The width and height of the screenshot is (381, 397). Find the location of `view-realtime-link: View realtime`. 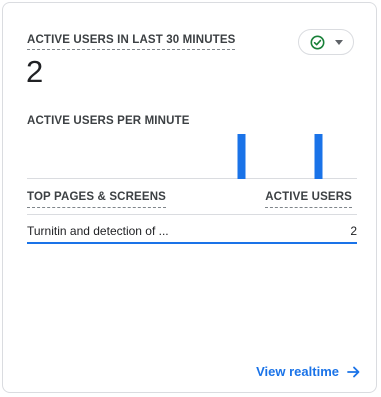

view-realtime-link: View realtime is located at coordinates (308, 371).